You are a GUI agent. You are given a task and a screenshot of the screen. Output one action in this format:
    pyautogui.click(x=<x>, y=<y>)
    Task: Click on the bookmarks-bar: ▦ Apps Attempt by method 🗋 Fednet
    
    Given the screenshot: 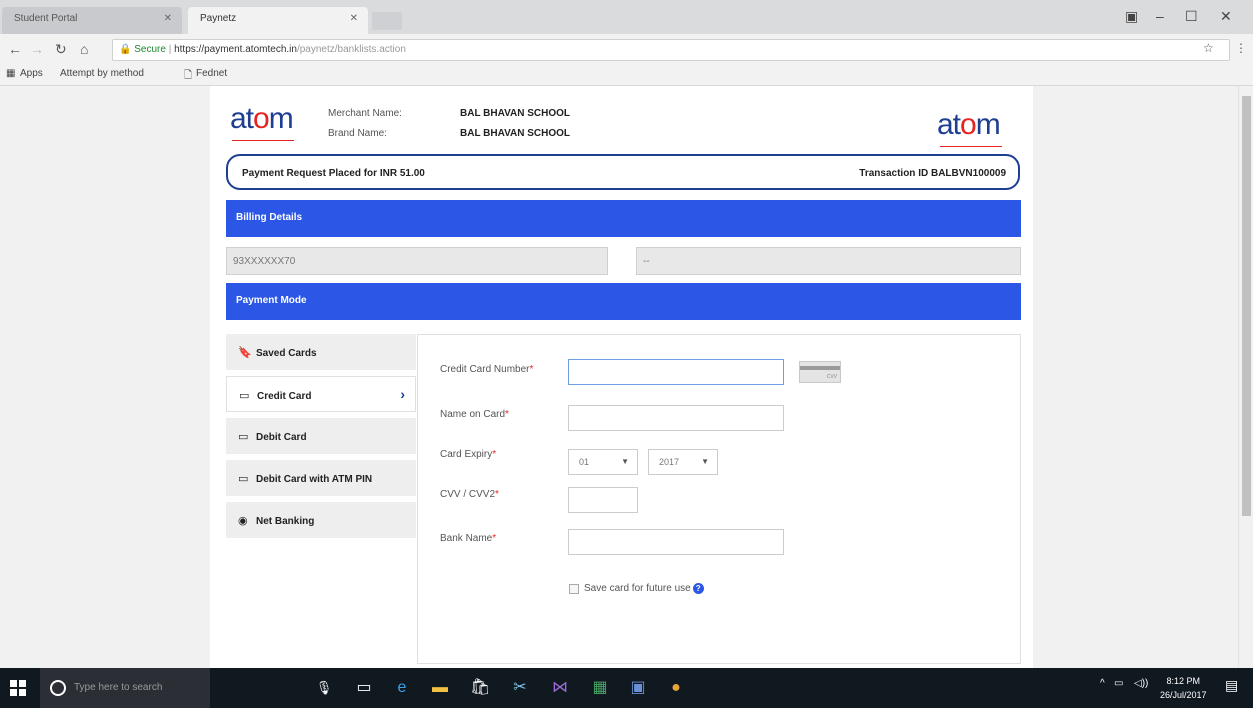 What is the action you would take?
    pyautogui.click(x=626, y=75)
    